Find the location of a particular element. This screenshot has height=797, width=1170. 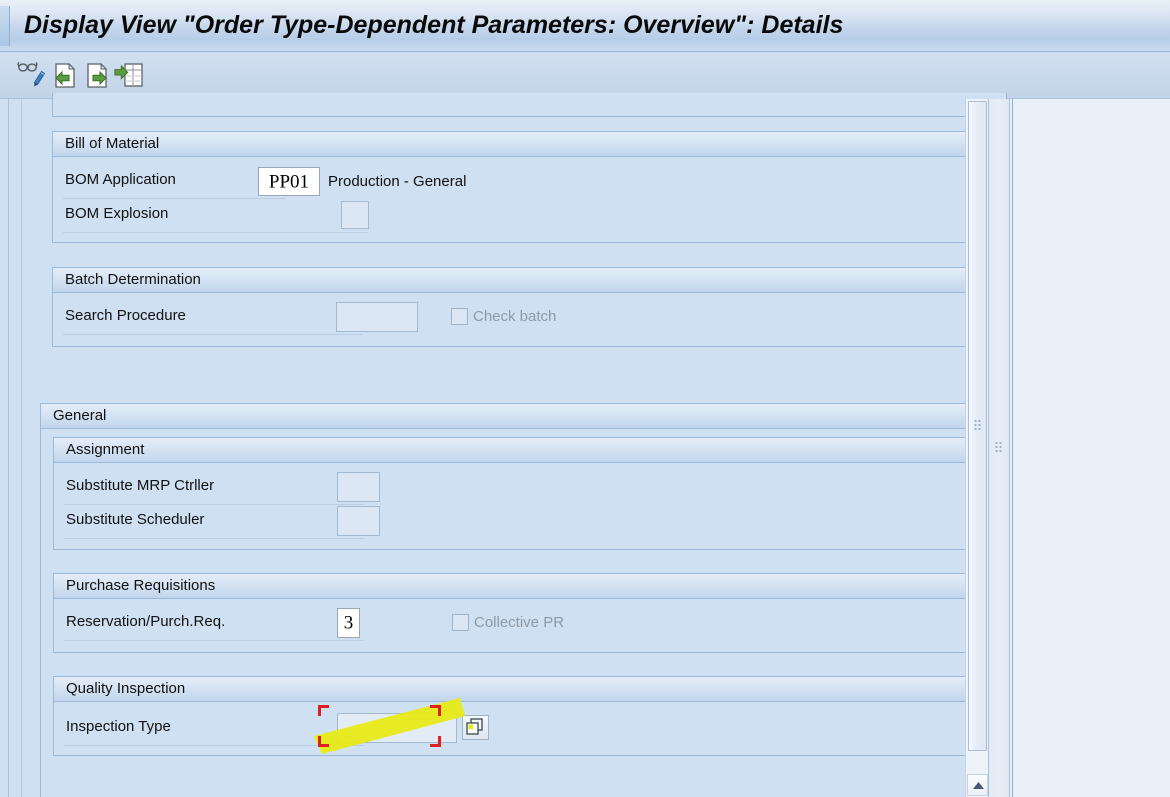

value-reservation-purch-req: 3 is located at coordinates (348, 623).